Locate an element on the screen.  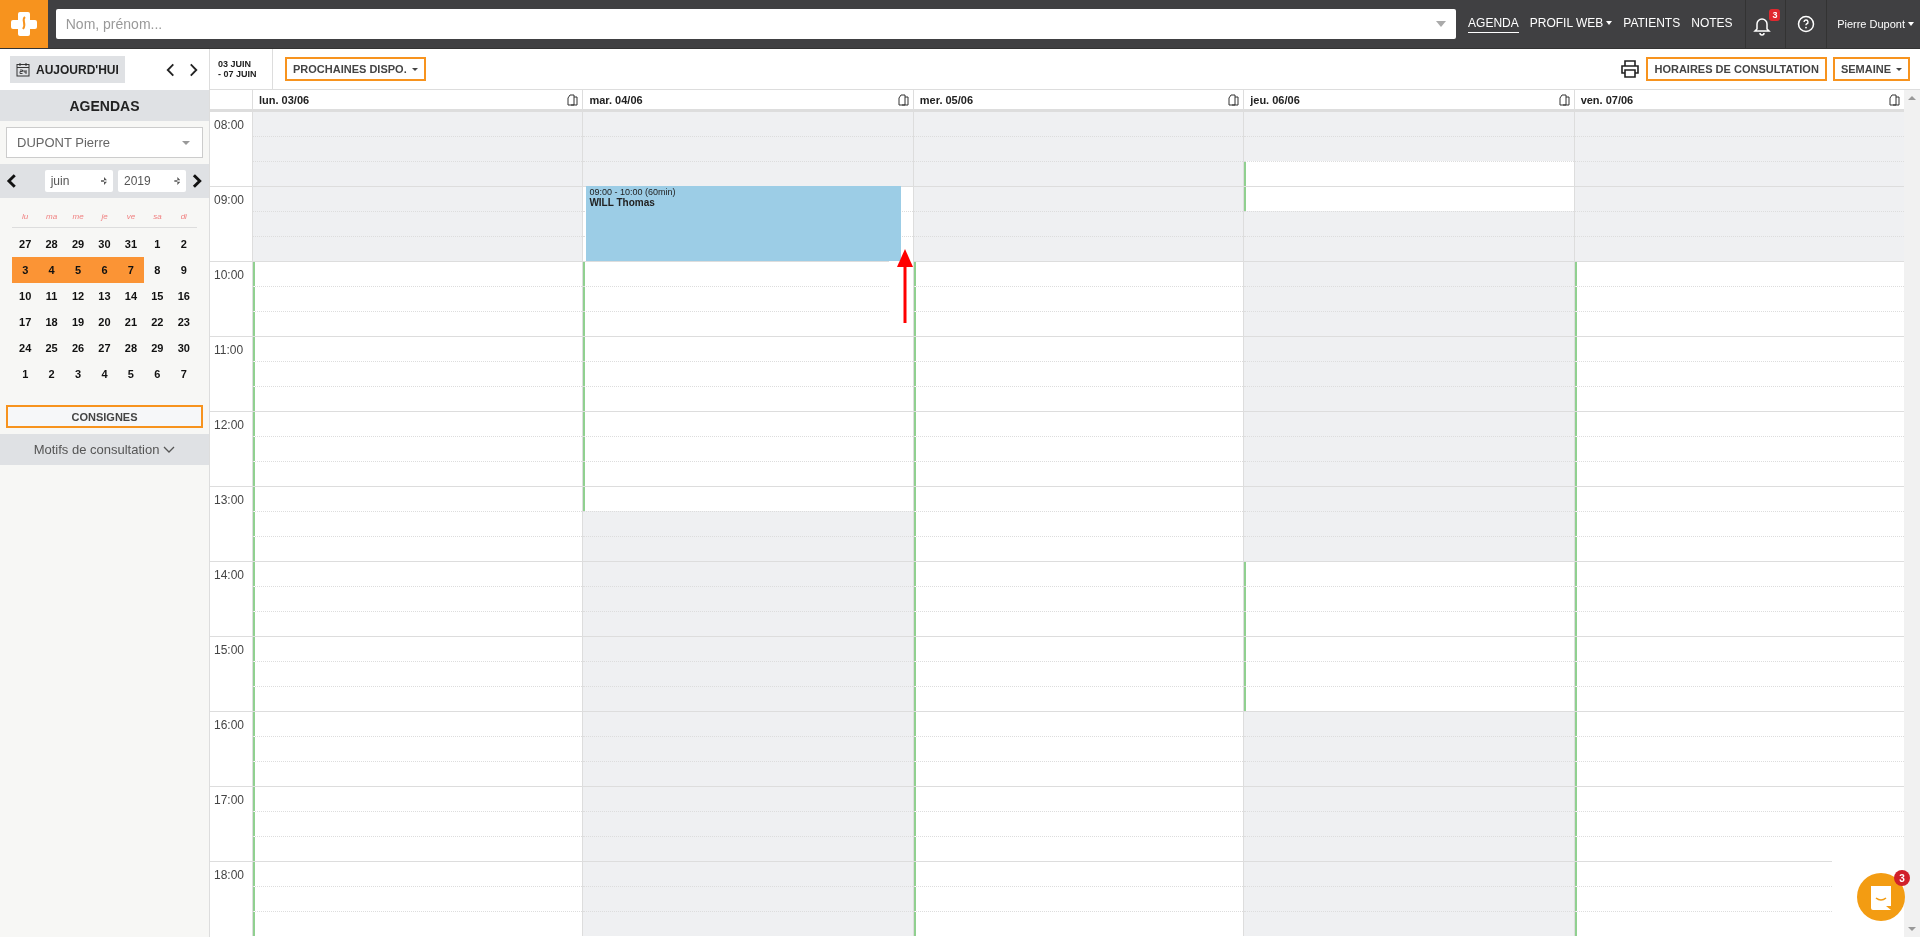
logo-icon is located at coordinates (24, 24).